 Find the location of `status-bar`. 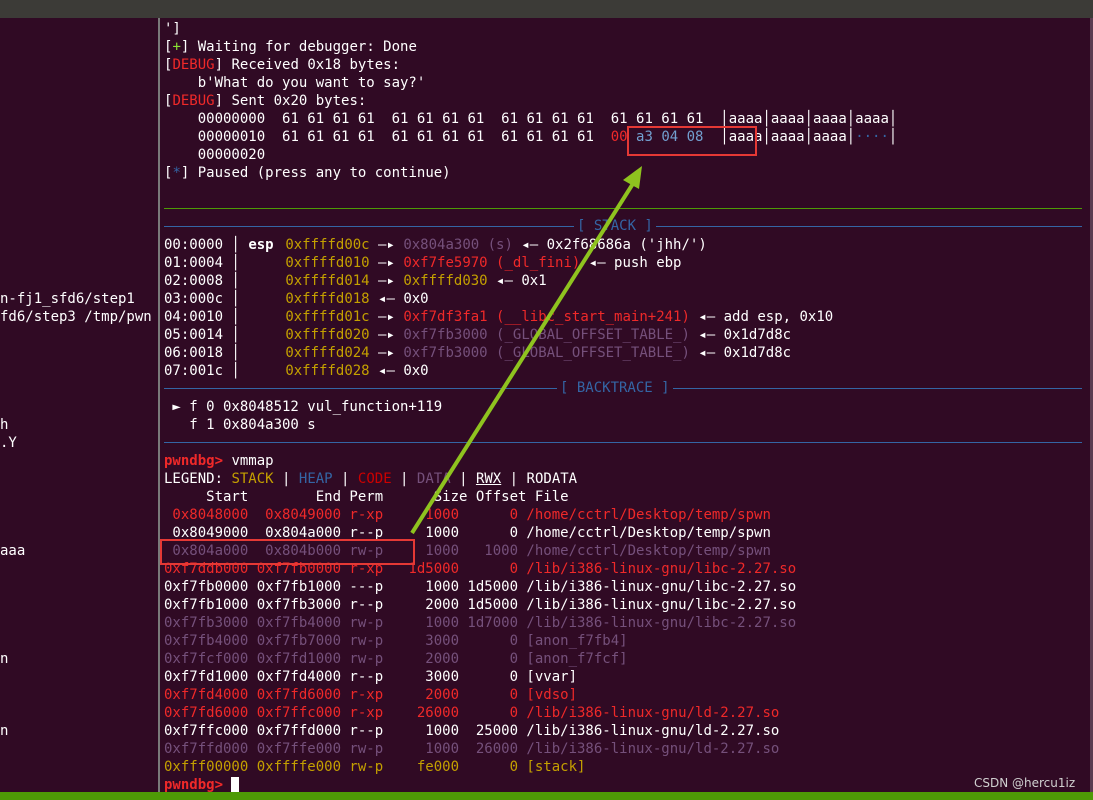

status-bar is located at coordinates (546, 796).